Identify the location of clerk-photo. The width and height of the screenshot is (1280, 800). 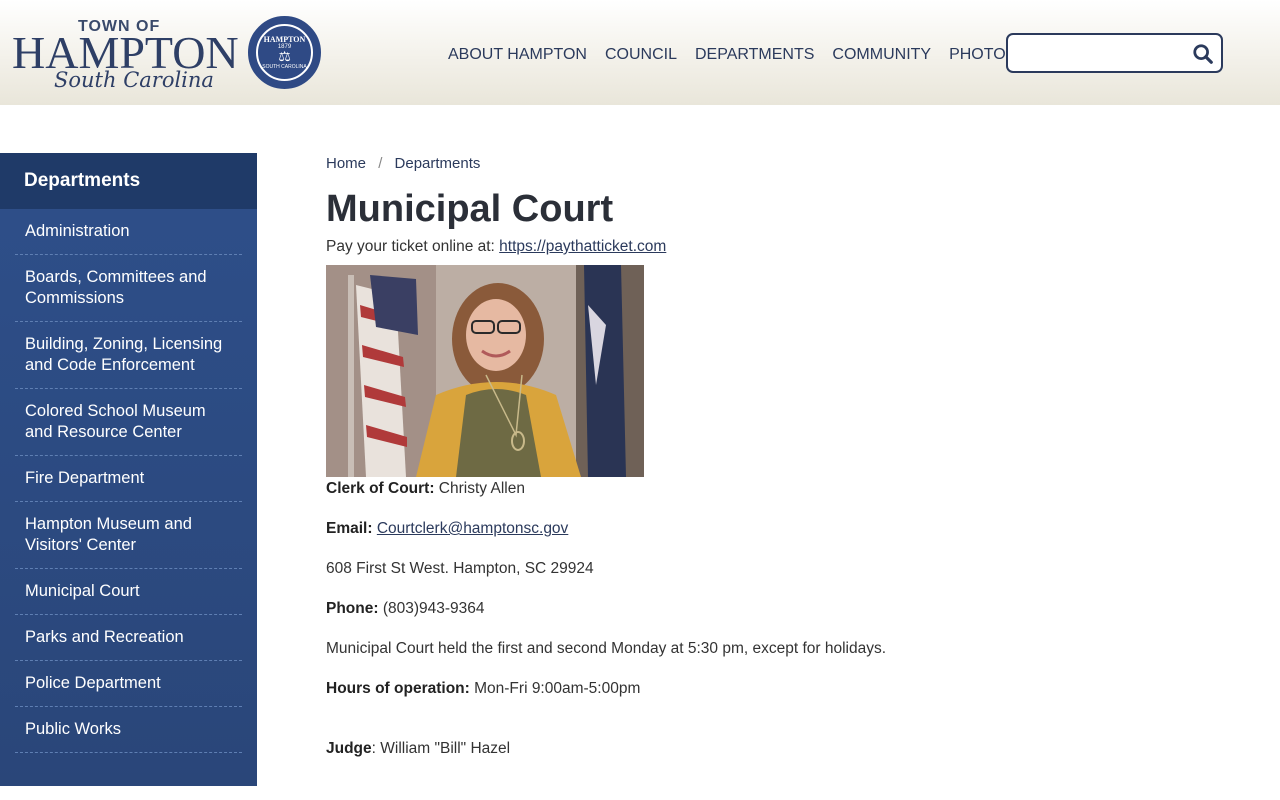
(485, 371).